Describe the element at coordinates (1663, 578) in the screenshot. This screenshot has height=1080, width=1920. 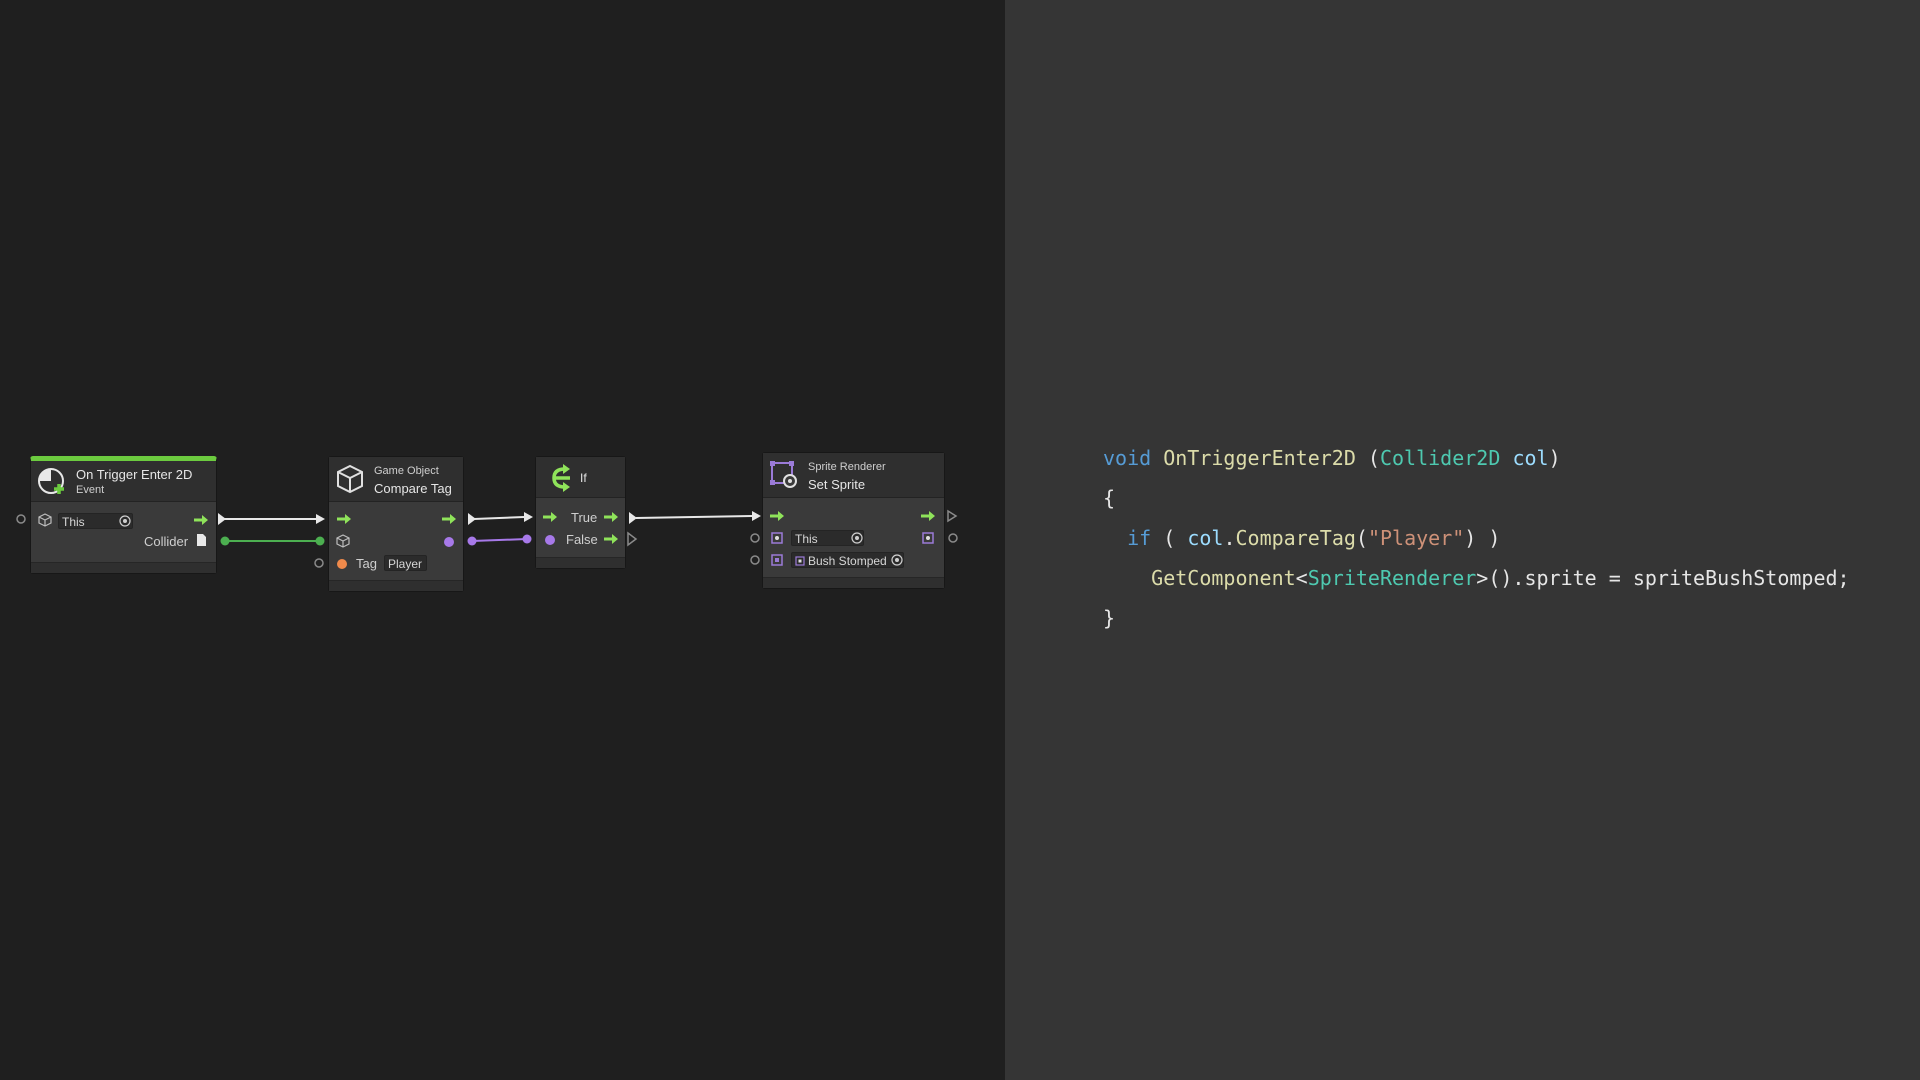
I see `assignment: >().sprite = spriteBushStomped;` at that location.